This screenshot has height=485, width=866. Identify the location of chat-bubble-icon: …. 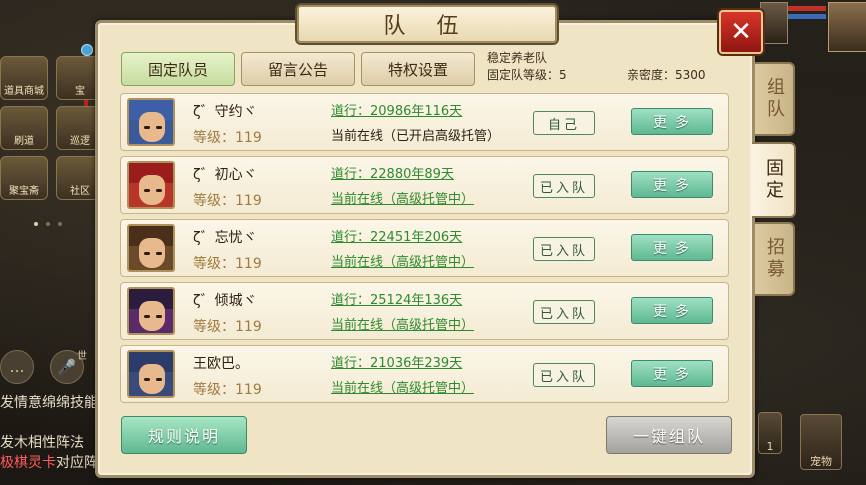
(17, 367).